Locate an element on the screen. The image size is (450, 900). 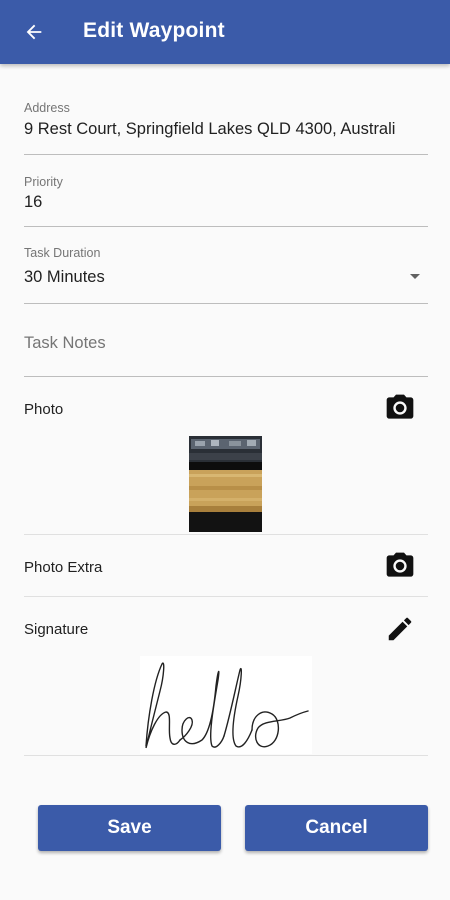
photo-label: Photo is located at coordinates (44, 409).